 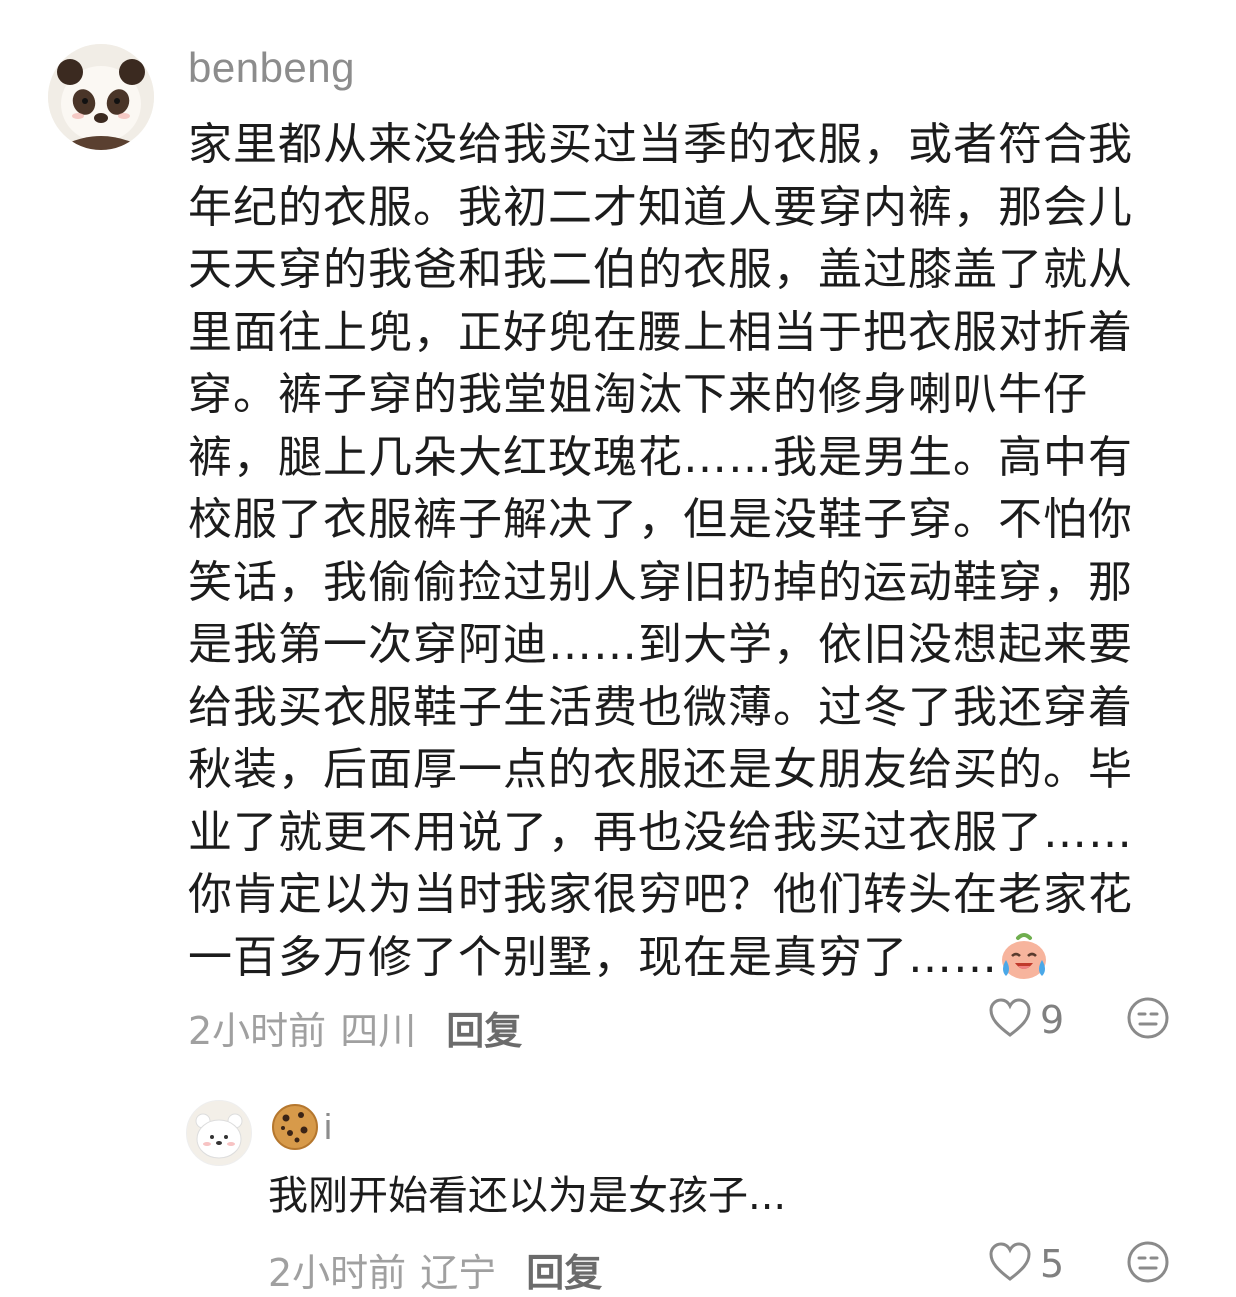 I want to click on username-text: i, so click(x=328, y=1126).